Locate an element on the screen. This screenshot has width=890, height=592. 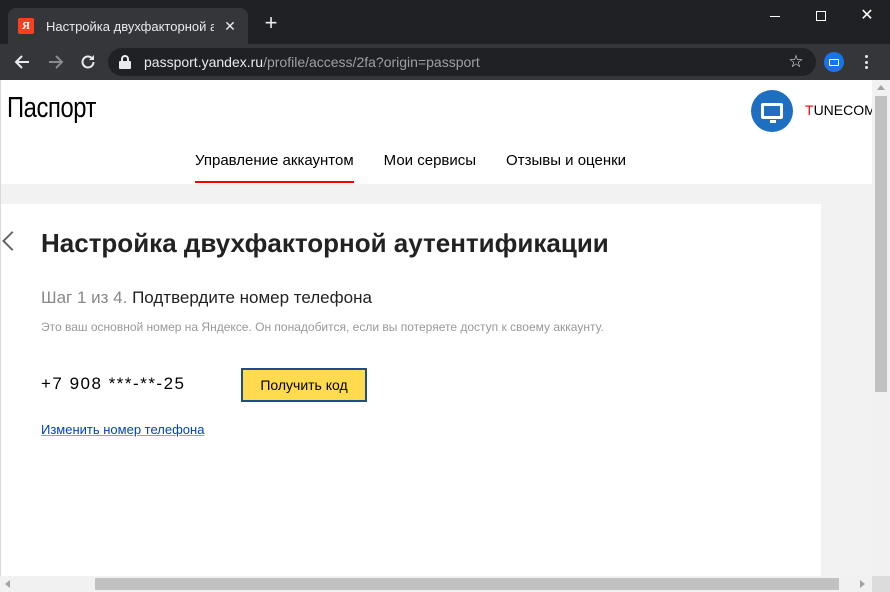
extension-monitor-icon is located at coordinates (834, 62).